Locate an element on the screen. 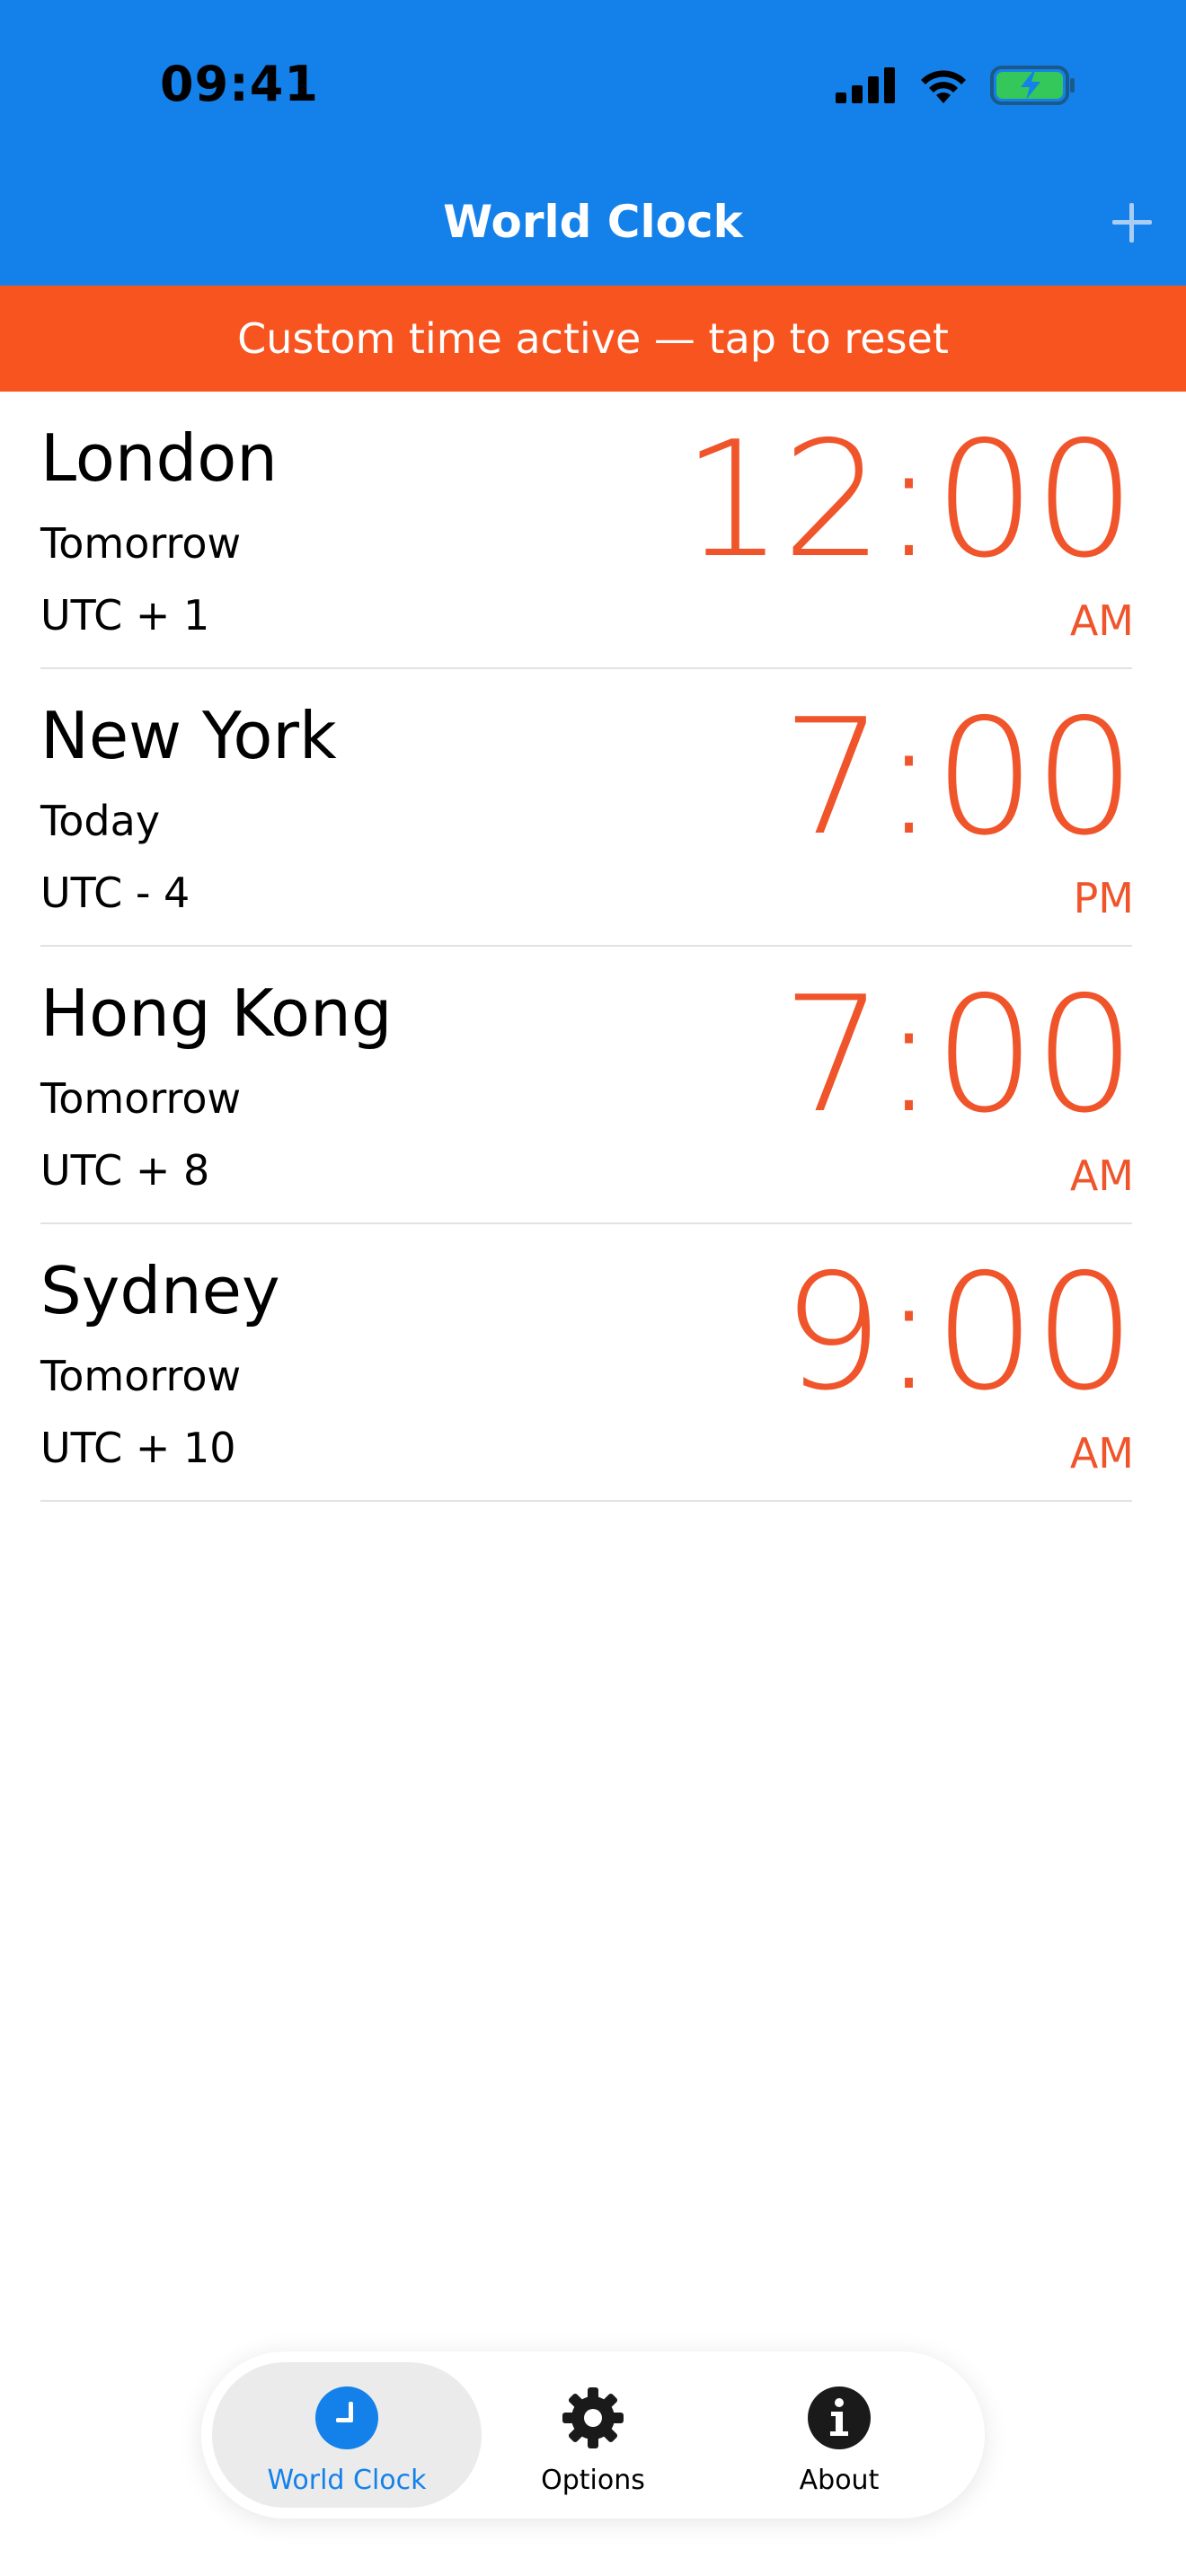 This screenshot has height=2576, width=1186. add-clock-button is located at coordinates (1132, 223).